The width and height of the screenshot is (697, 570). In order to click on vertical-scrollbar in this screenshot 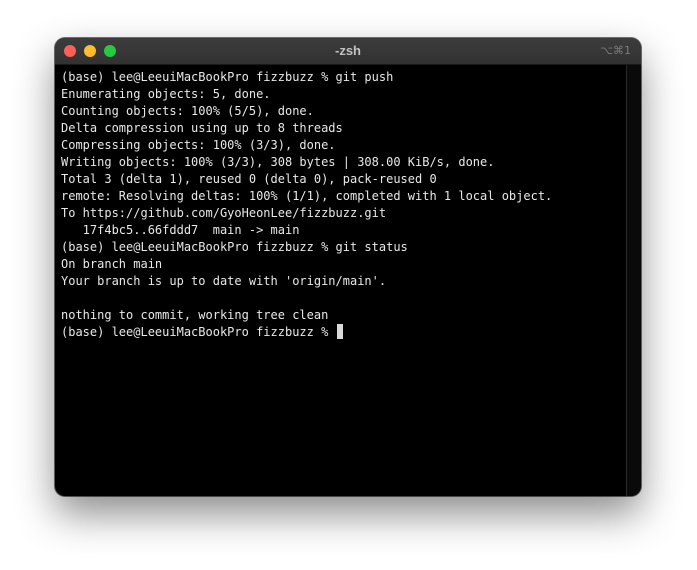, I will do `click(633, 280)`.